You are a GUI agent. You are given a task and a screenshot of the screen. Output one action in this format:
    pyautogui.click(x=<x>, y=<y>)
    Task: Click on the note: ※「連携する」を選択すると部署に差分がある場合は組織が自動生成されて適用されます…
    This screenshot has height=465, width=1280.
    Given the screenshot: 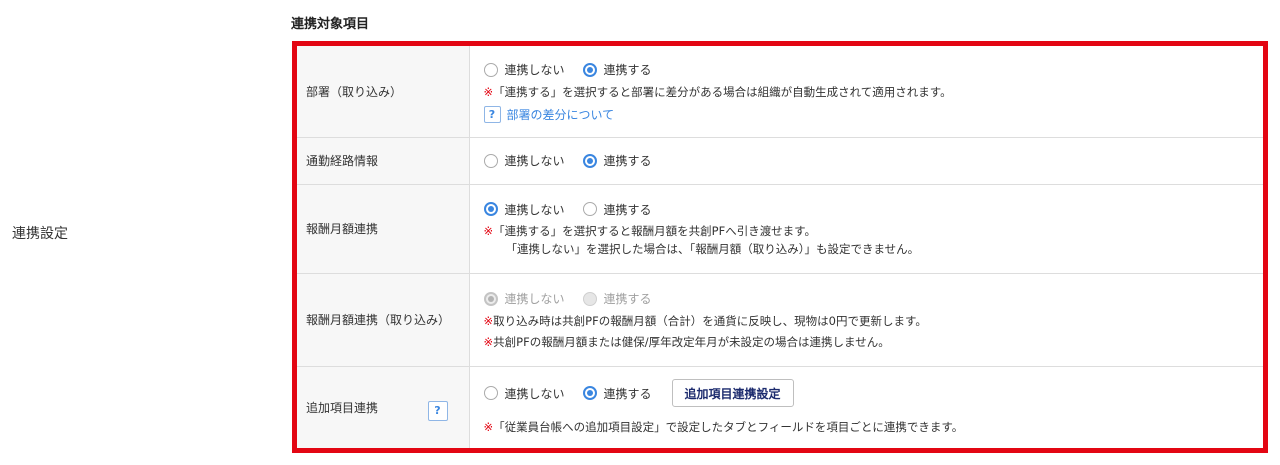 What is the action you would take?
    pyautogui.click(x=874, y=92)
    